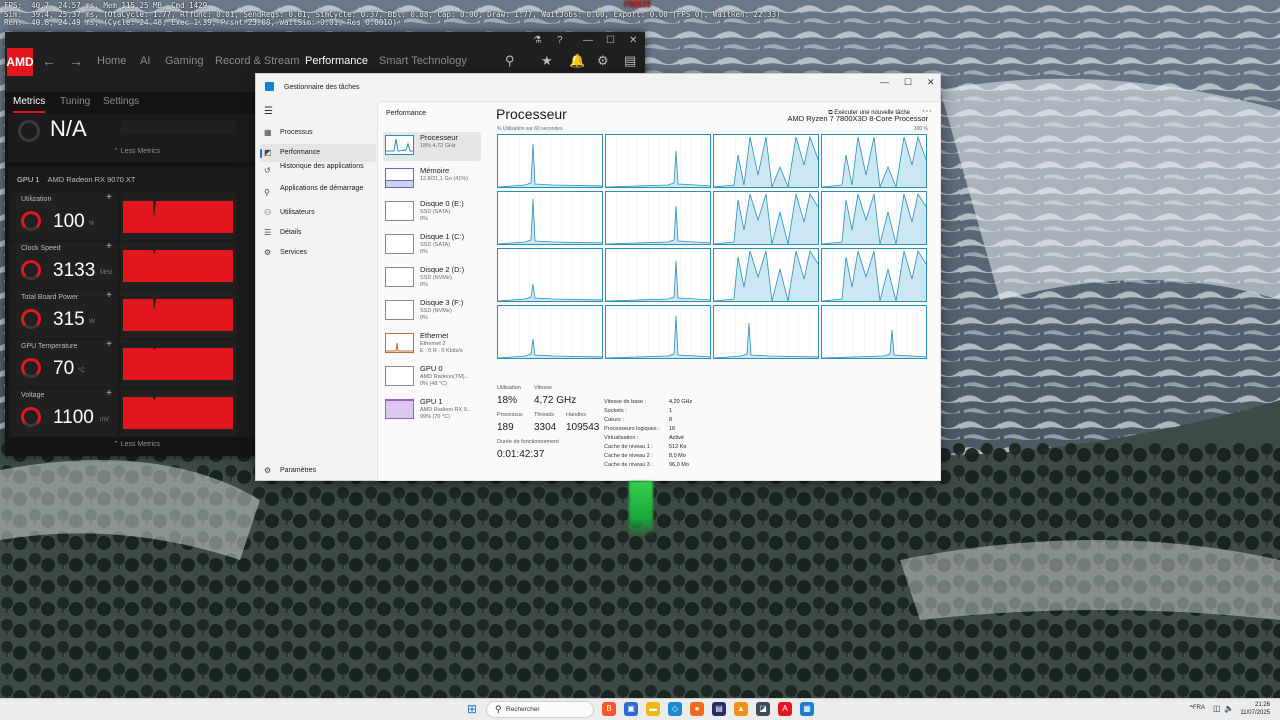 The height and width of the screenshot is (720, 1280). What do you see at coordinates (785, 709) in the screenshot?
I see `amd-icon: A` at bounding box center [785, 709].